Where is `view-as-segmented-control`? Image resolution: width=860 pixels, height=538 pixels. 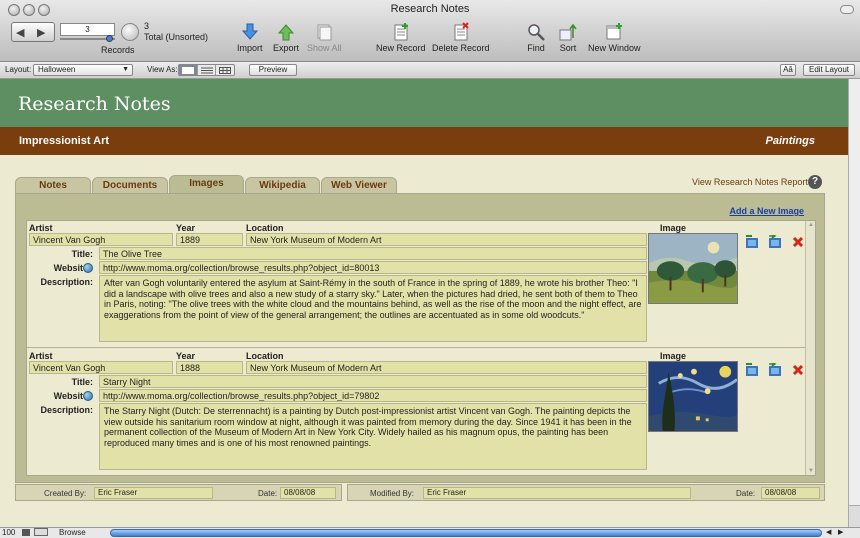
view-as-segmented-control is located at coordinates (206, 70).